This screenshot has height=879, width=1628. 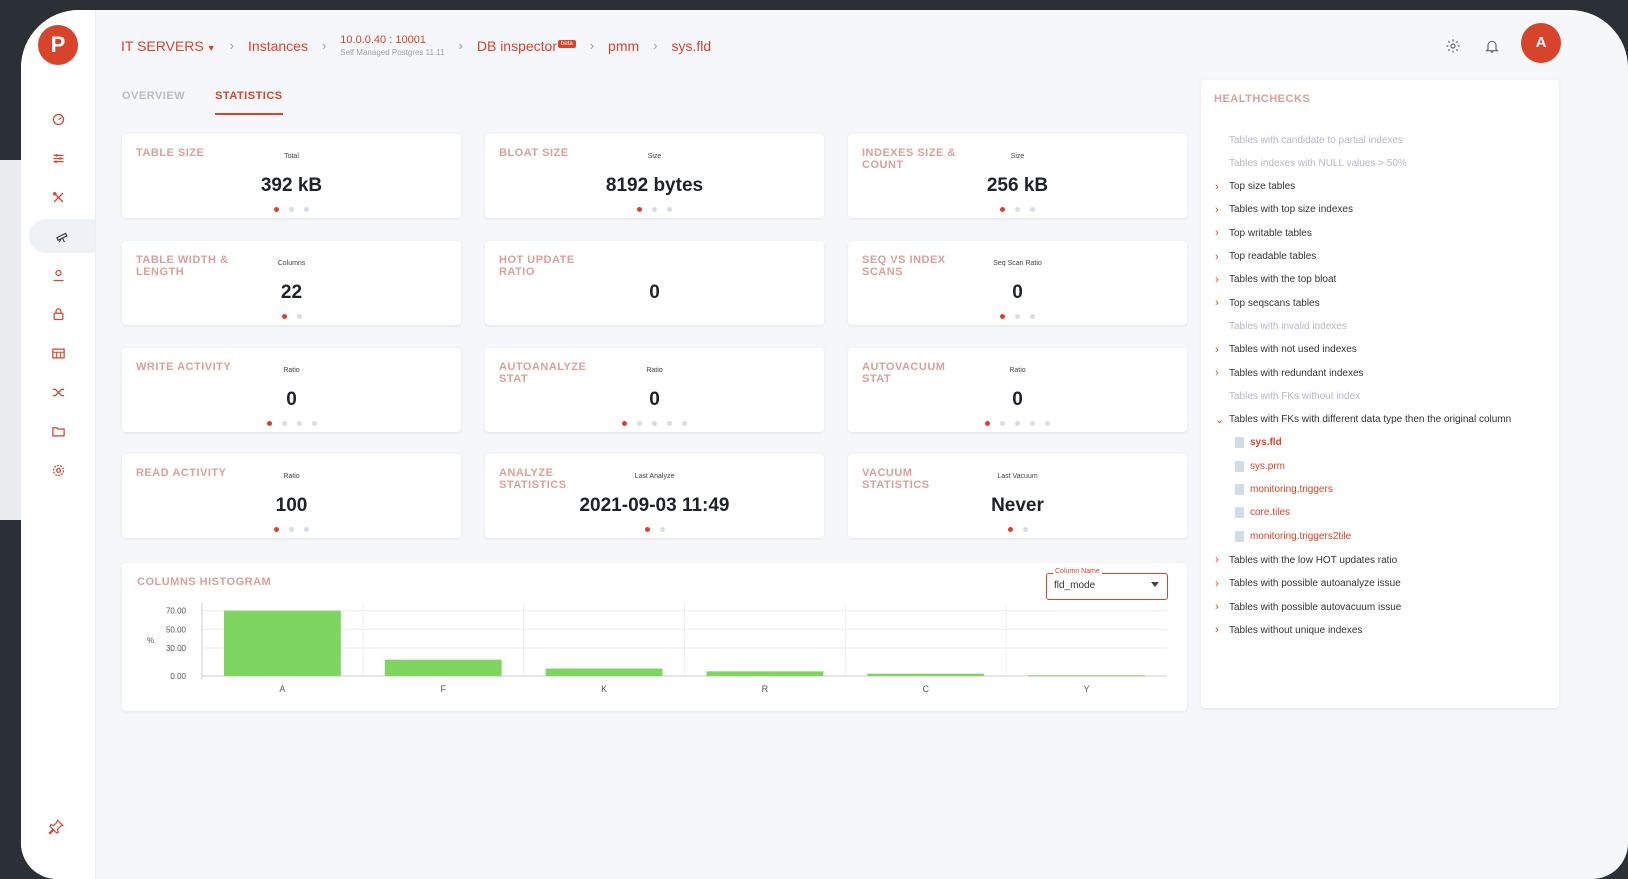 What do you see at coordinates (1541, 43) in the screenshot?
I see `avatar: A` at bounding box center [1541, 43].